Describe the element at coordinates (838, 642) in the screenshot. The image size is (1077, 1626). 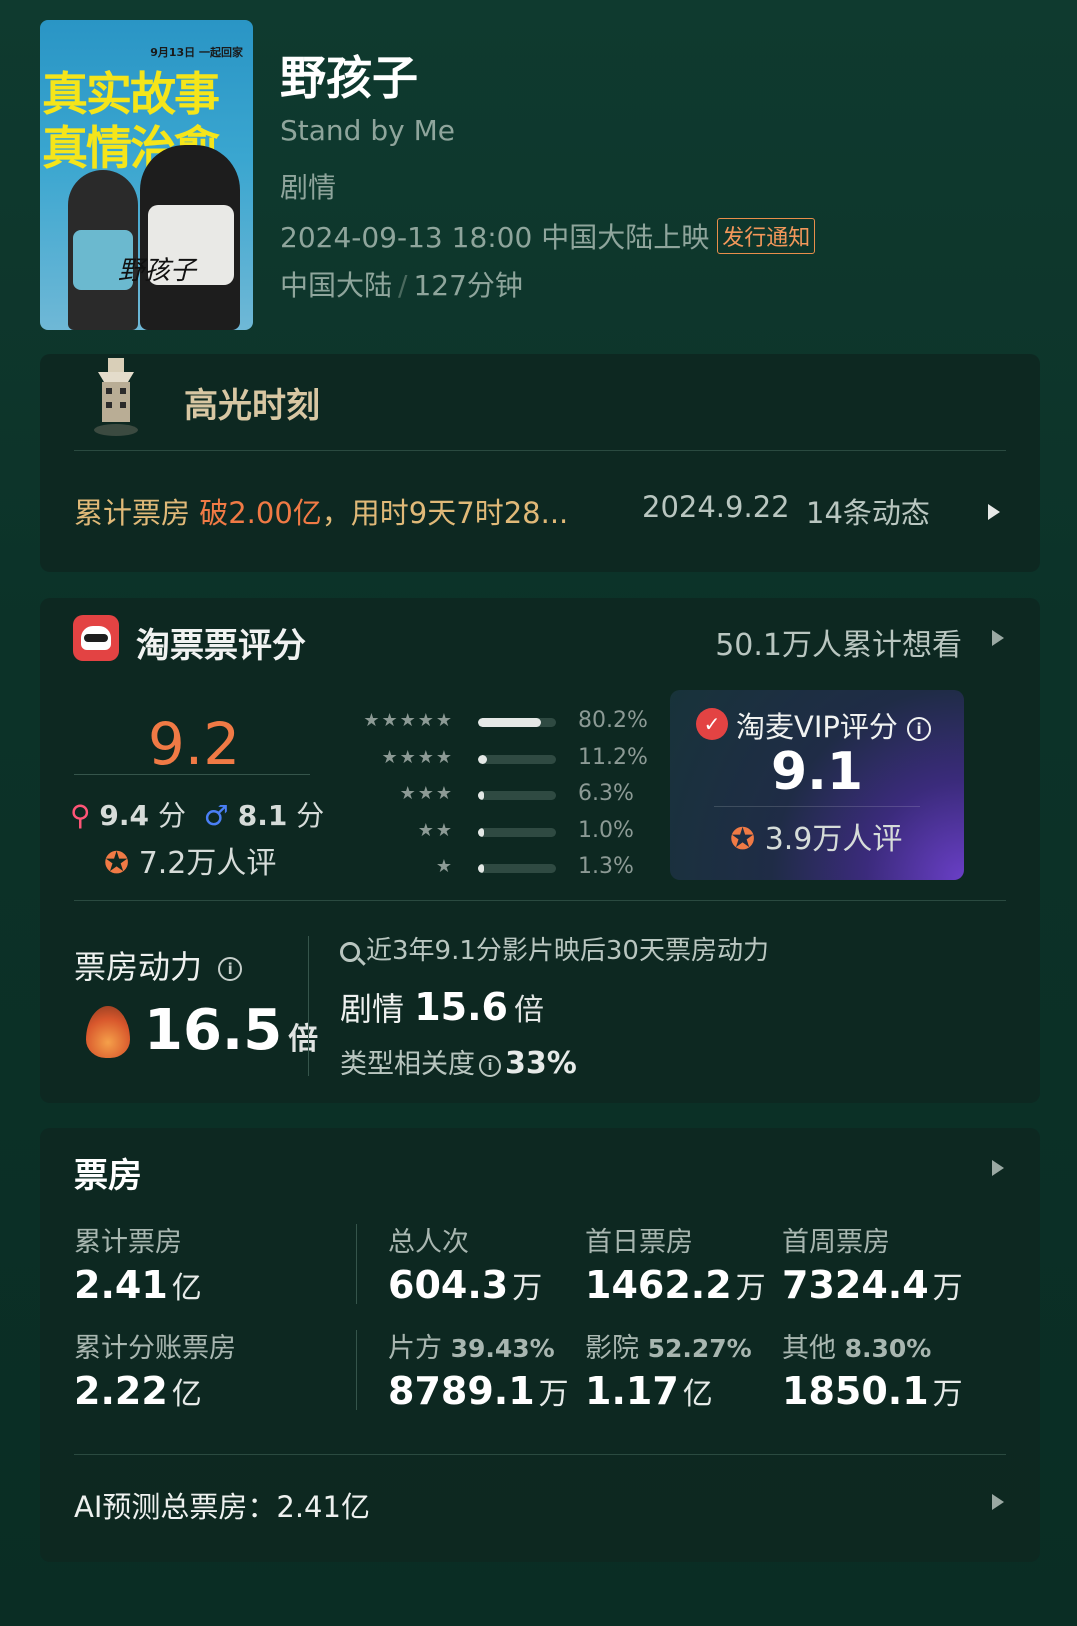
I see `want-to-see-count: 50.1万人累计想看` at that location.